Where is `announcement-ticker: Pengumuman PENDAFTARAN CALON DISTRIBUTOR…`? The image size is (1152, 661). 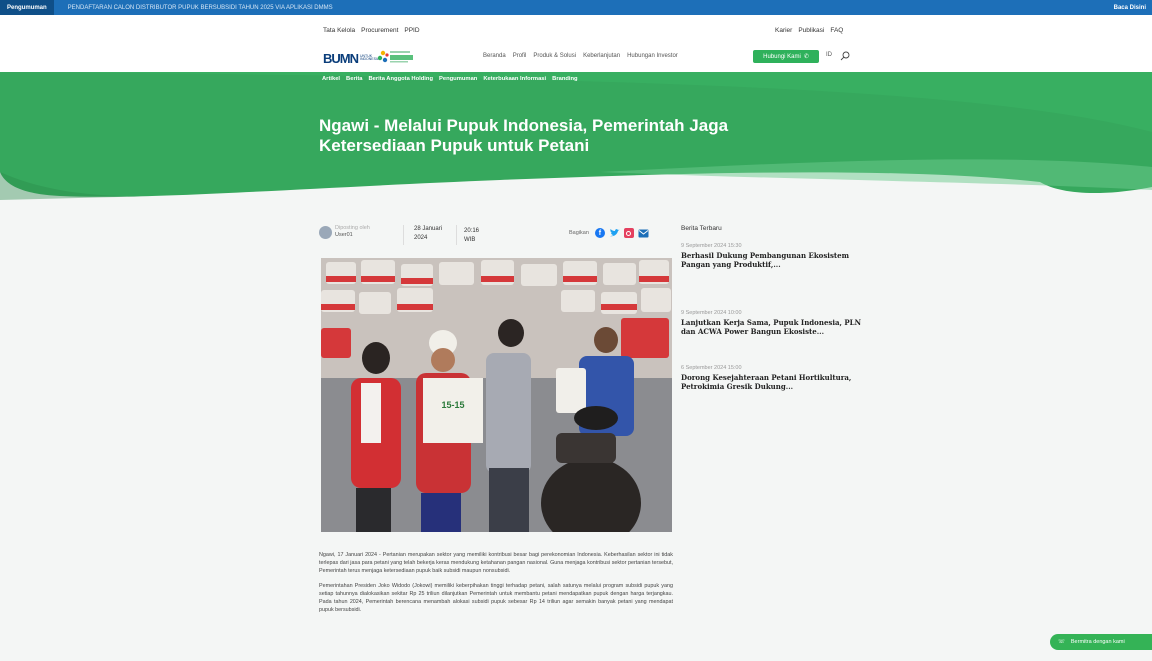 announcement-ticker: Pengumuman PENDAFTARAN CALON DISTRIBUTOR… is located at coordinates (576, 7).